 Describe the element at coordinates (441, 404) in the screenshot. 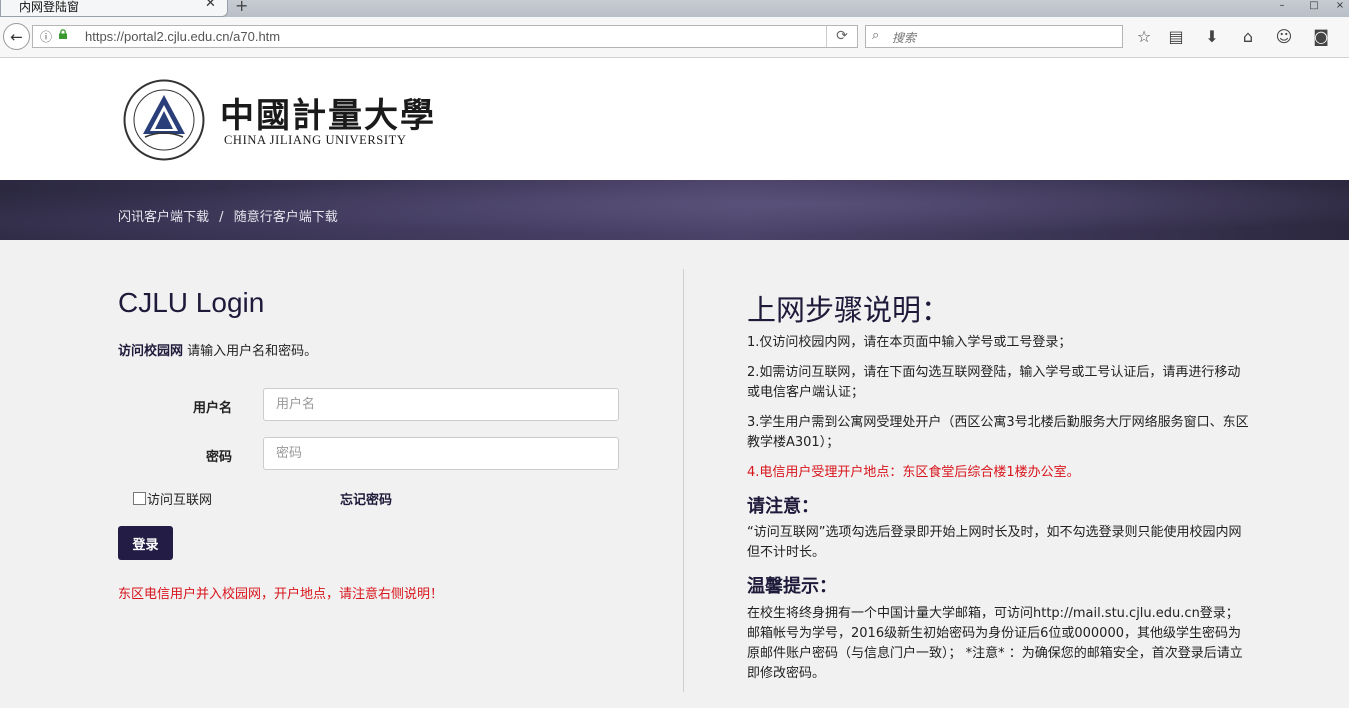

I see `username-input` at that location.